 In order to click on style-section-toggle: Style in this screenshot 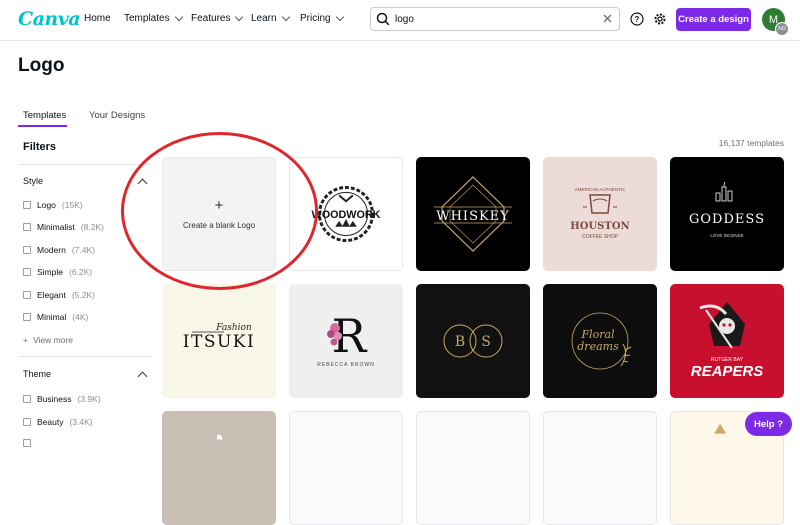, I will do `click(33, 181)`.